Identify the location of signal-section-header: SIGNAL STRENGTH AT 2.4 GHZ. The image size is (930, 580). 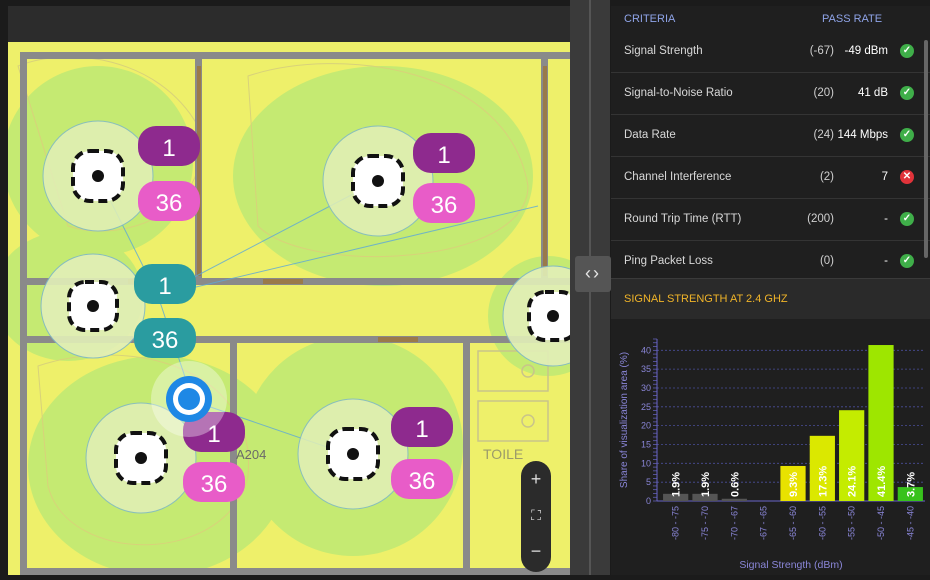
(770, 298).